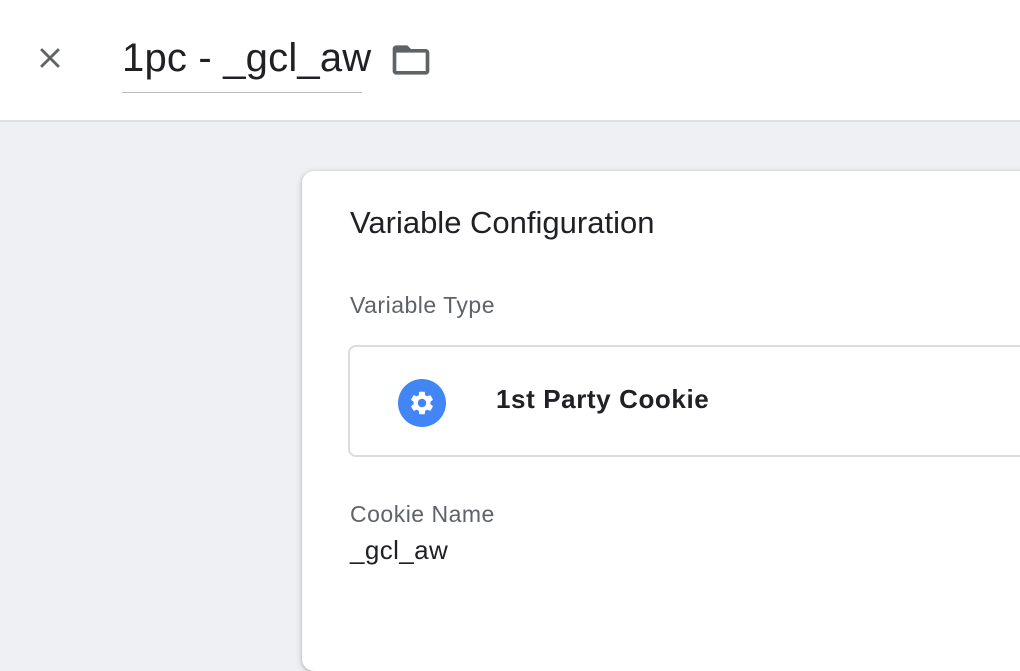 The width and height of the screenshot is (1020, 671). I want to click on close-button, so click(50, 58).